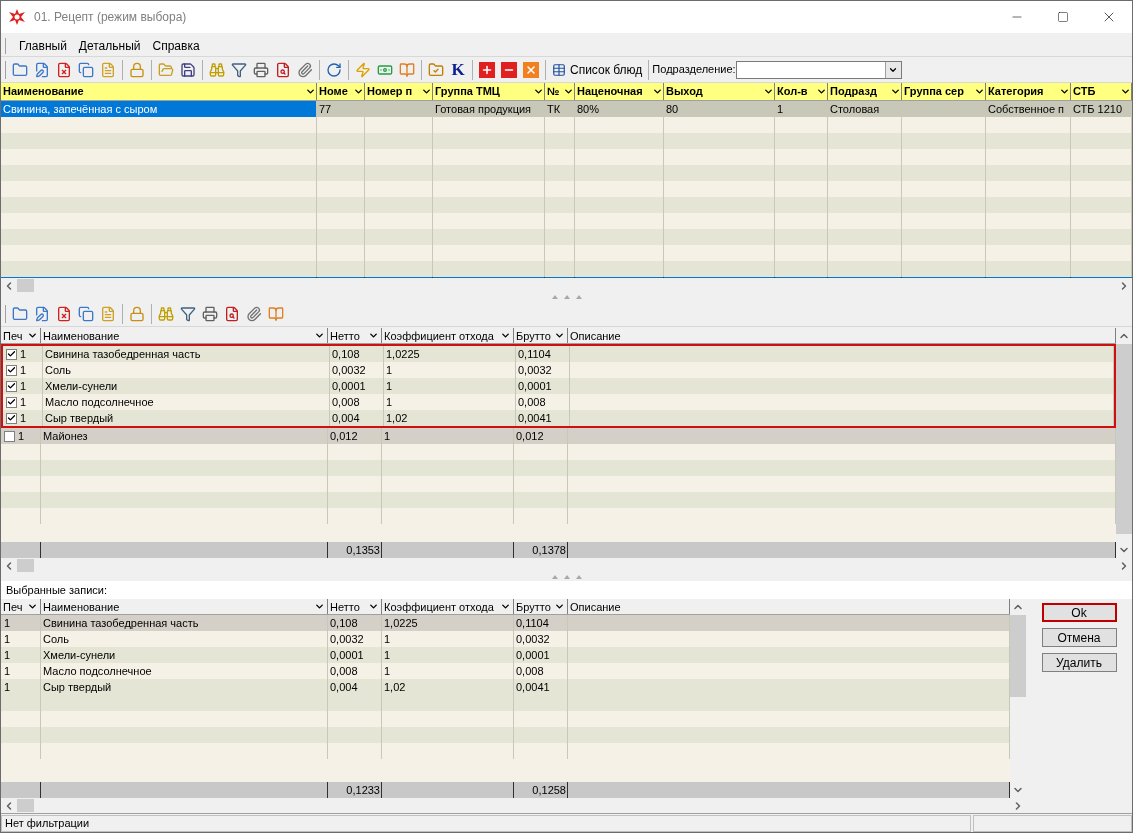 Image resolution: width=1133 pixels, height=833 pixels. I want to click on k-button: K, so click(458, 69).